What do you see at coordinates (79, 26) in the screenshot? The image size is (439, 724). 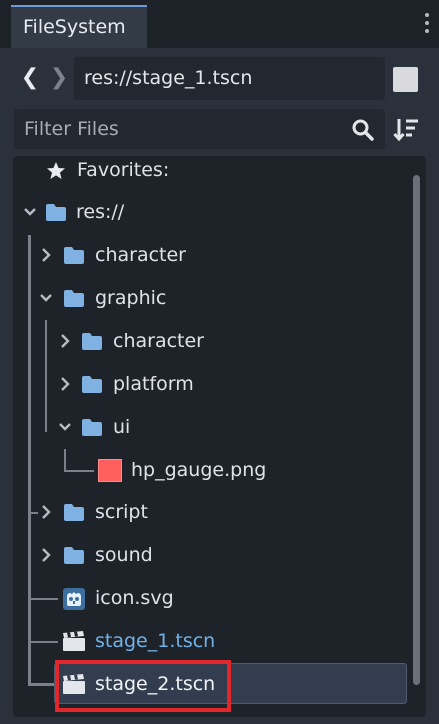 I see `tab-filesystem: FileSystem` at bounding box center [79, 26].